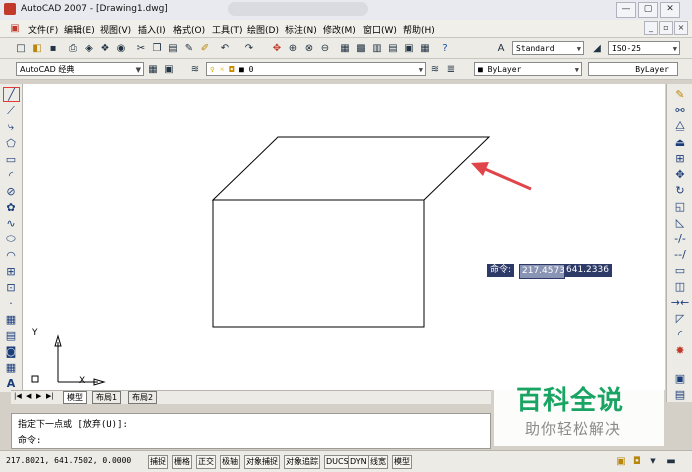 This screenshot has height=472, width=692. What do you see at coordinates (205, 48) in the screenshot?
I see `block-editor-icon: ✐` at bounding box center [205, 48].